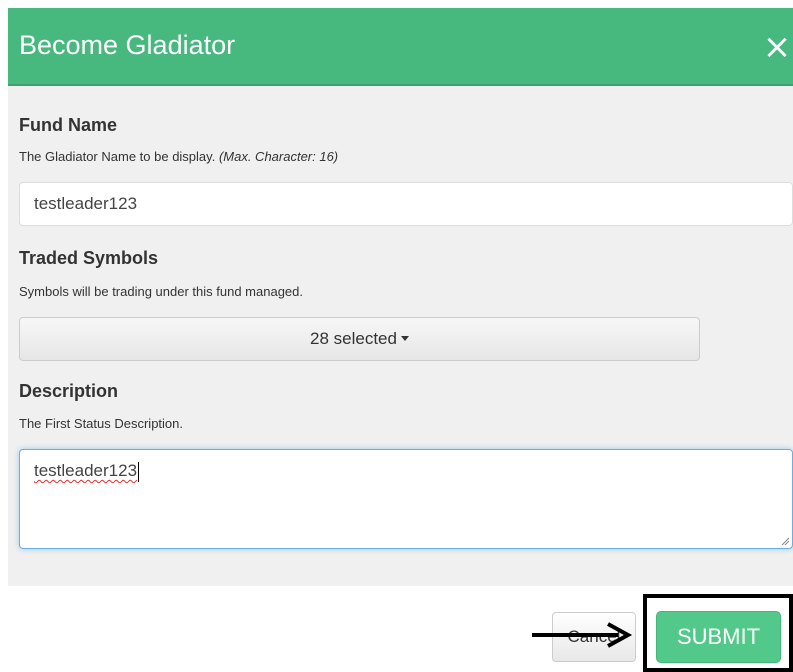 This screenshot has width=793, height=672. I want to click on description-value: testleader123, so click(86, 470).